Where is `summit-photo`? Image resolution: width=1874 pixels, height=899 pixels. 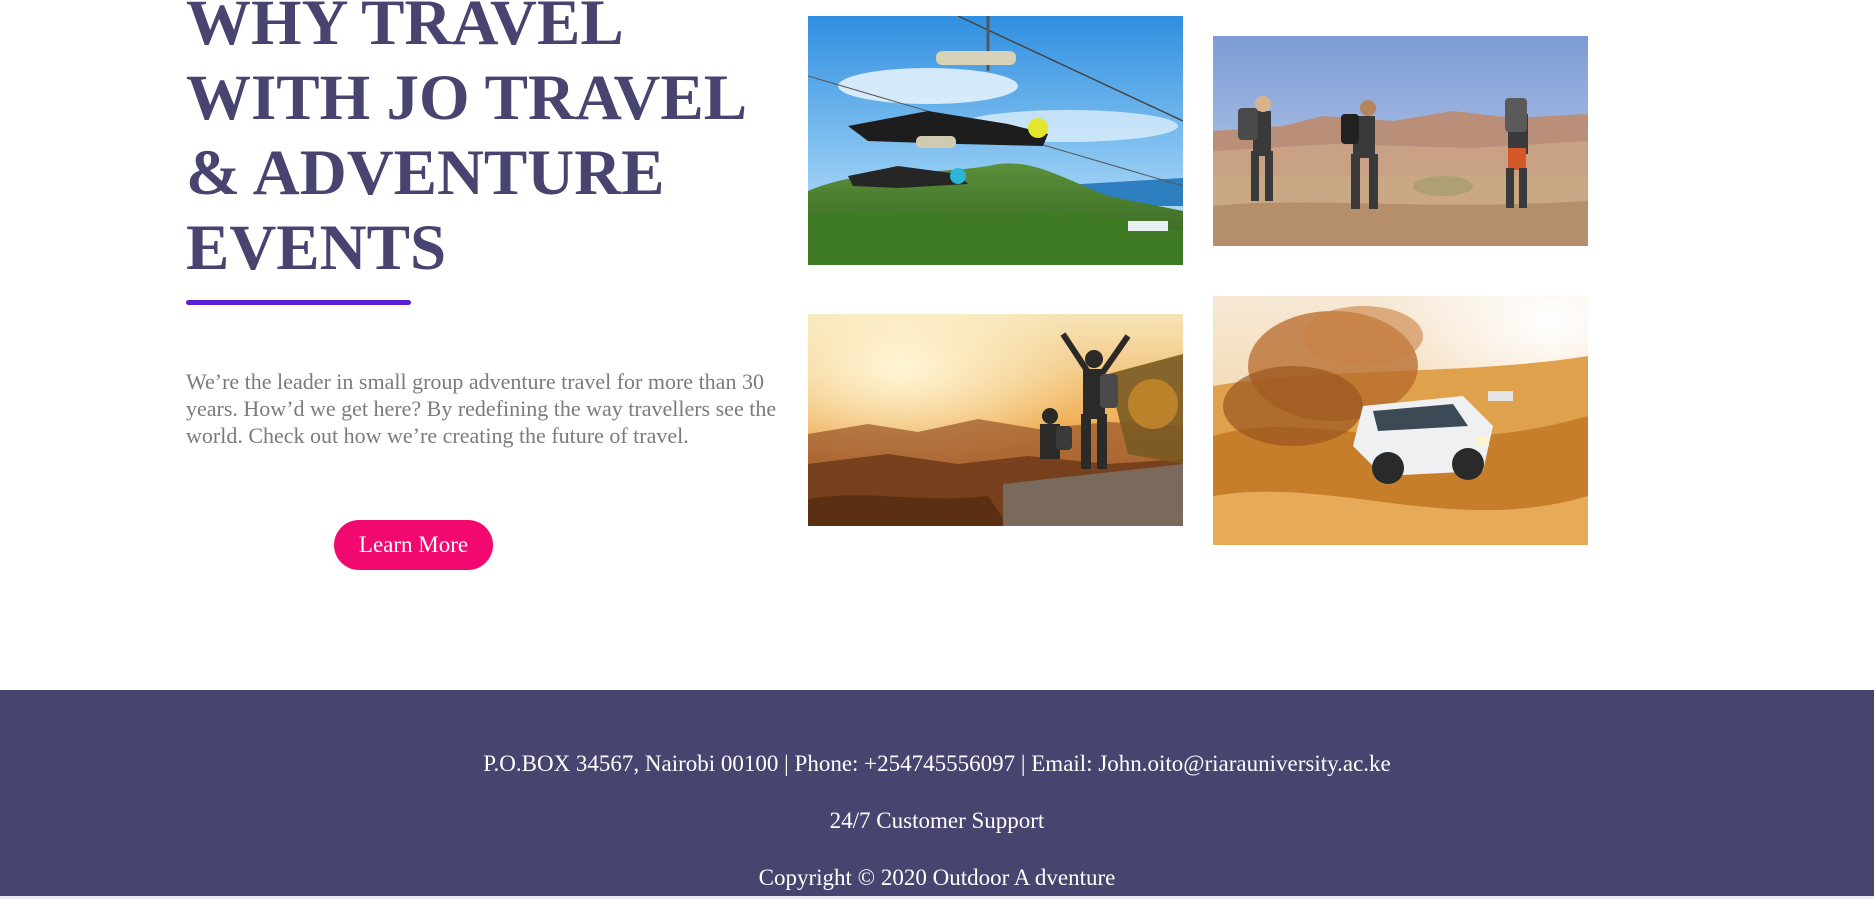
summit-photo is located at coordinates (995, 420).